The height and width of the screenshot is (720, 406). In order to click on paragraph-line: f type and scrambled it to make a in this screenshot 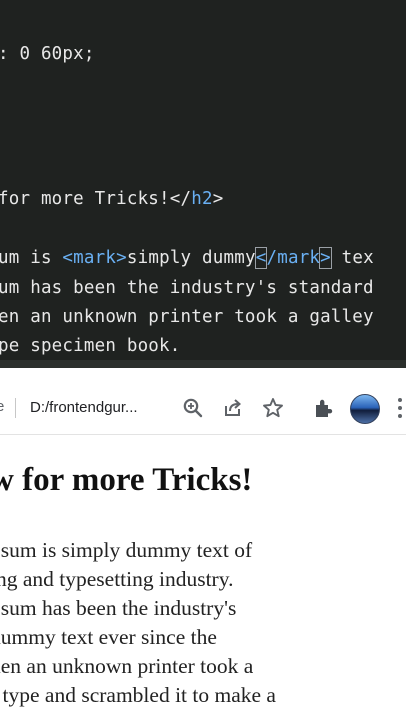, I will do `click(138, 695)`.